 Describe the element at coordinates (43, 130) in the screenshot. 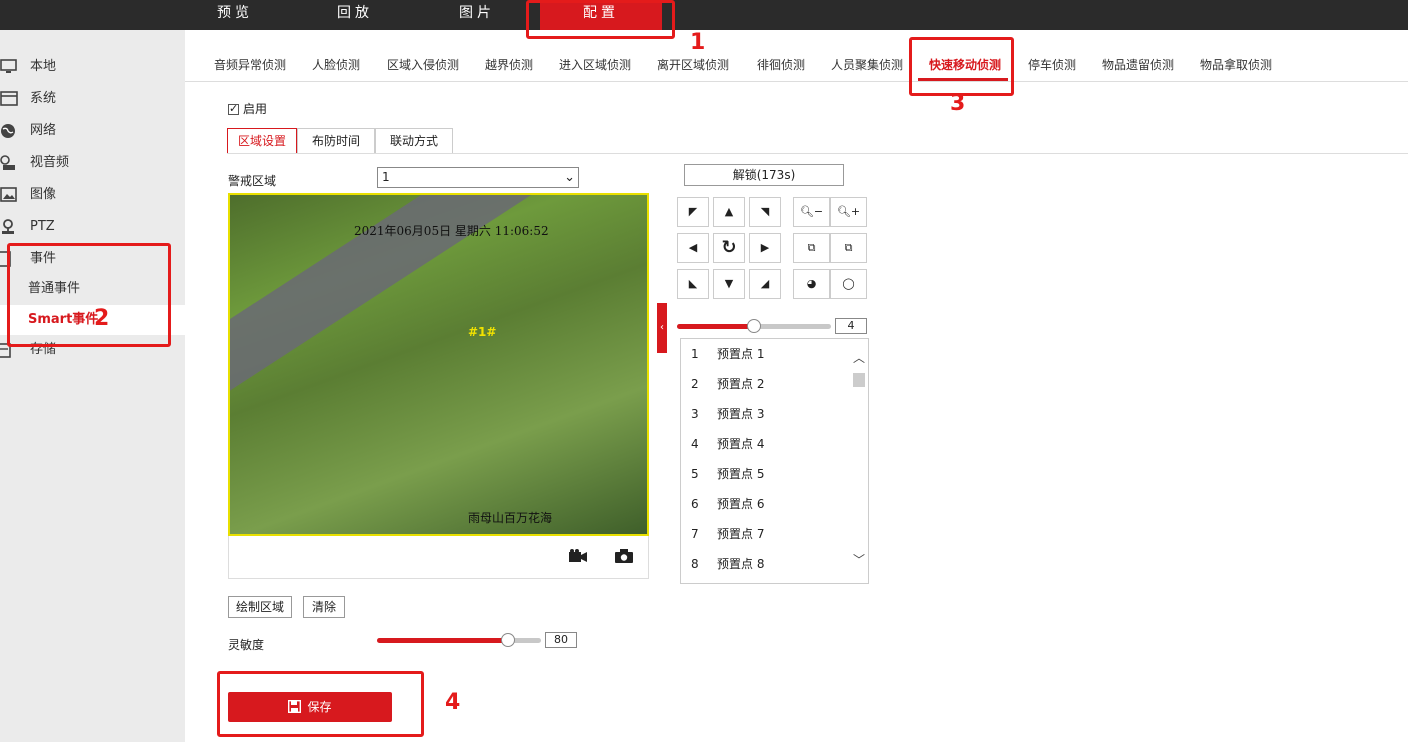

I see `sidebar-item-label: 网络` at that location.